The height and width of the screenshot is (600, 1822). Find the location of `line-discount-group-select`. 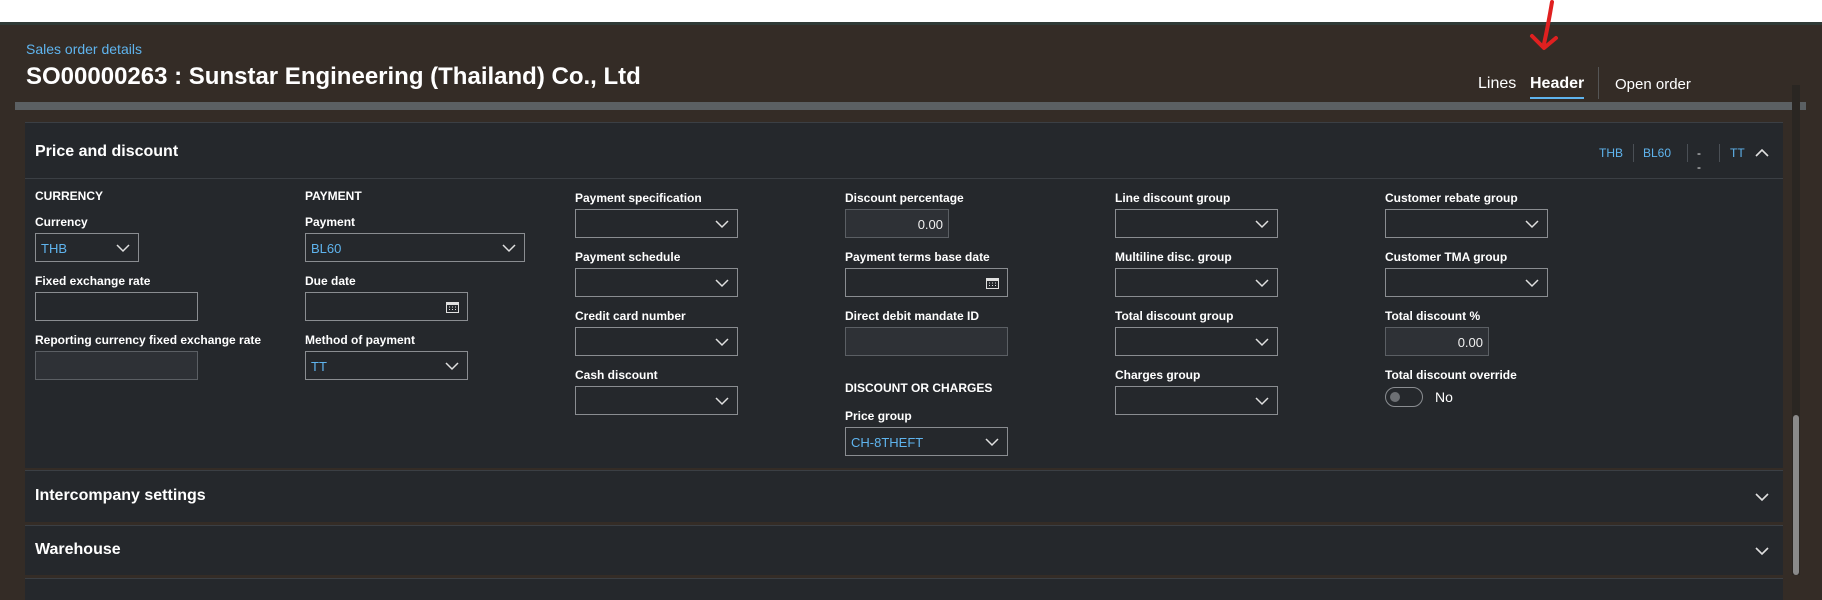

line-discount-group-select is located at coordinates (1196, 223).